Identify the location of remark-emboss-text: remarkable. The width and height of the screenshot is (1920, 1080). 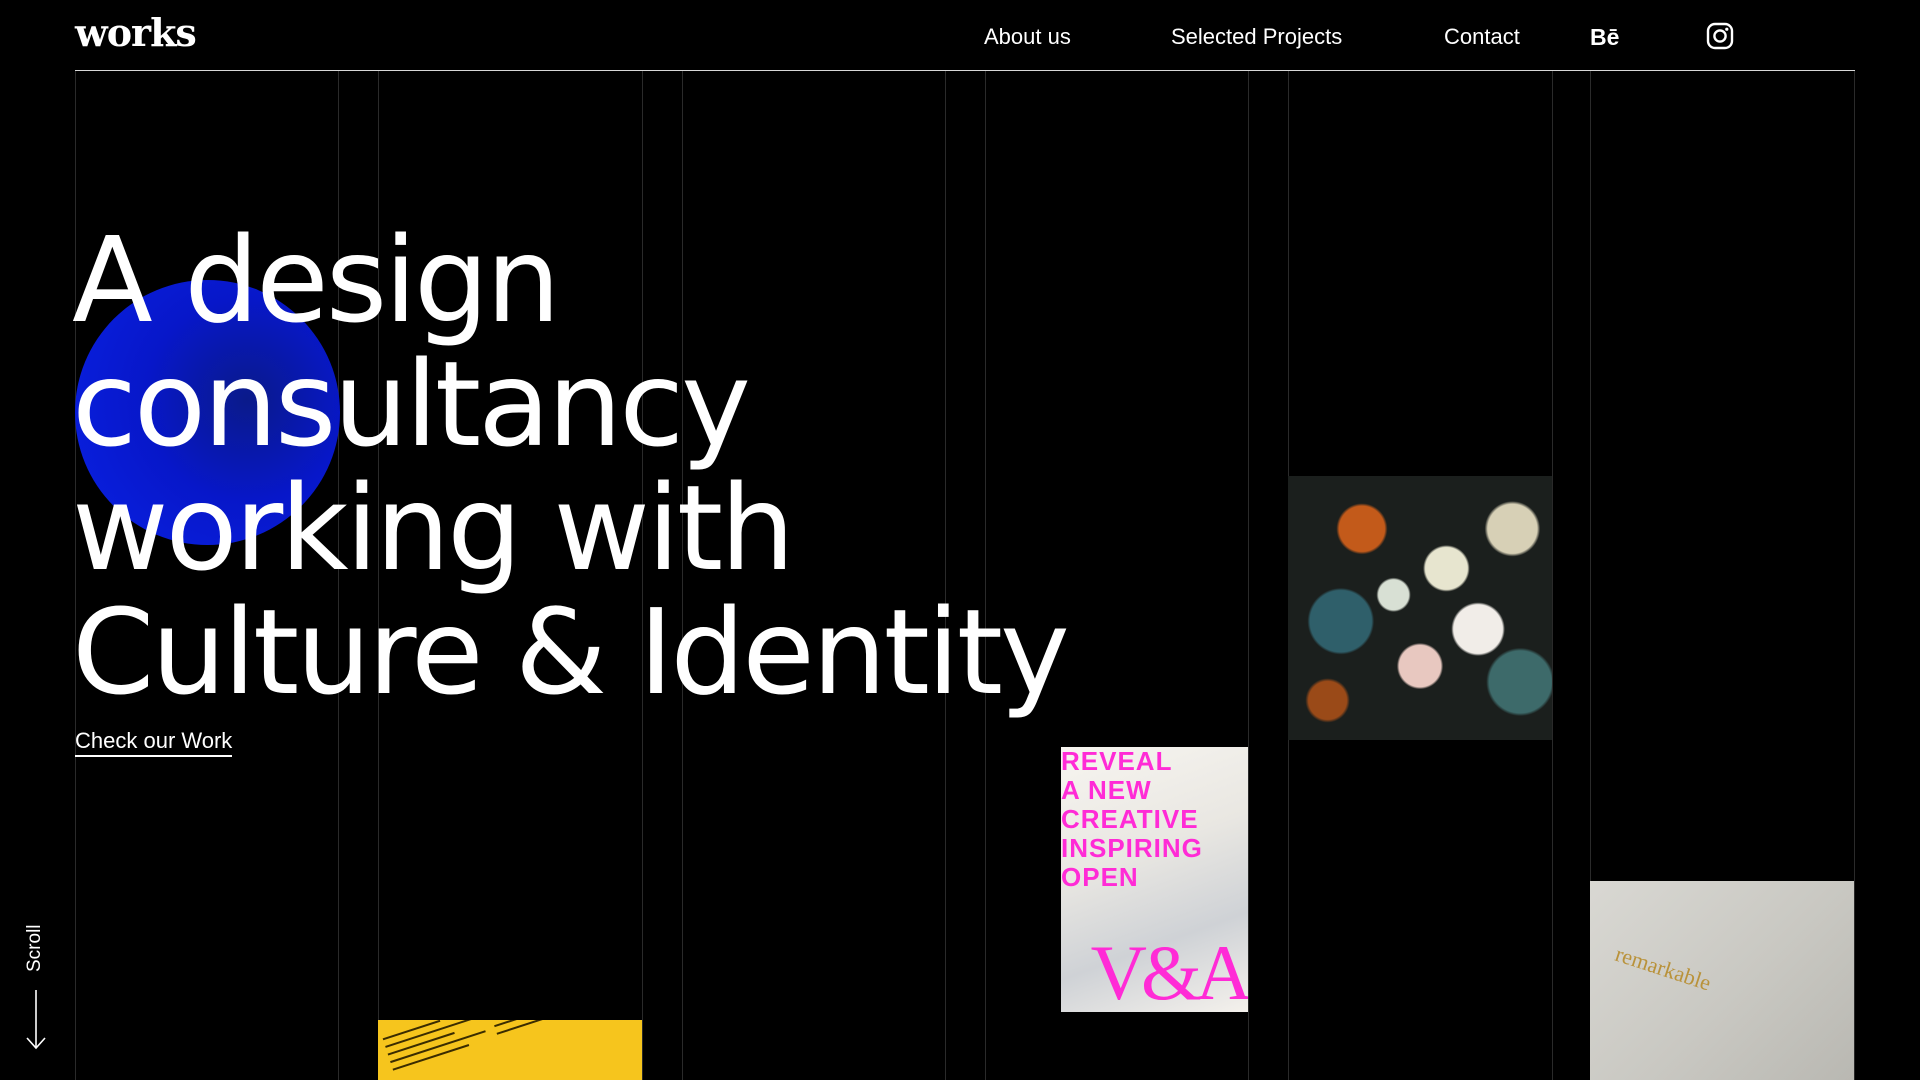
(1663, 968).